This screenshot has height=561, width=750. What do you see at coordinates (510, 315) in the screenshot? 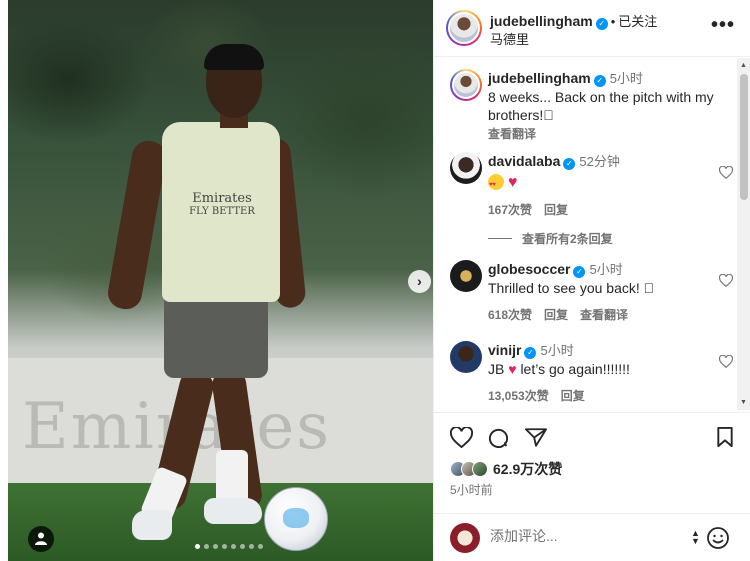
I see `comment-likes: 618次赞` at bounding box center [510, 315].